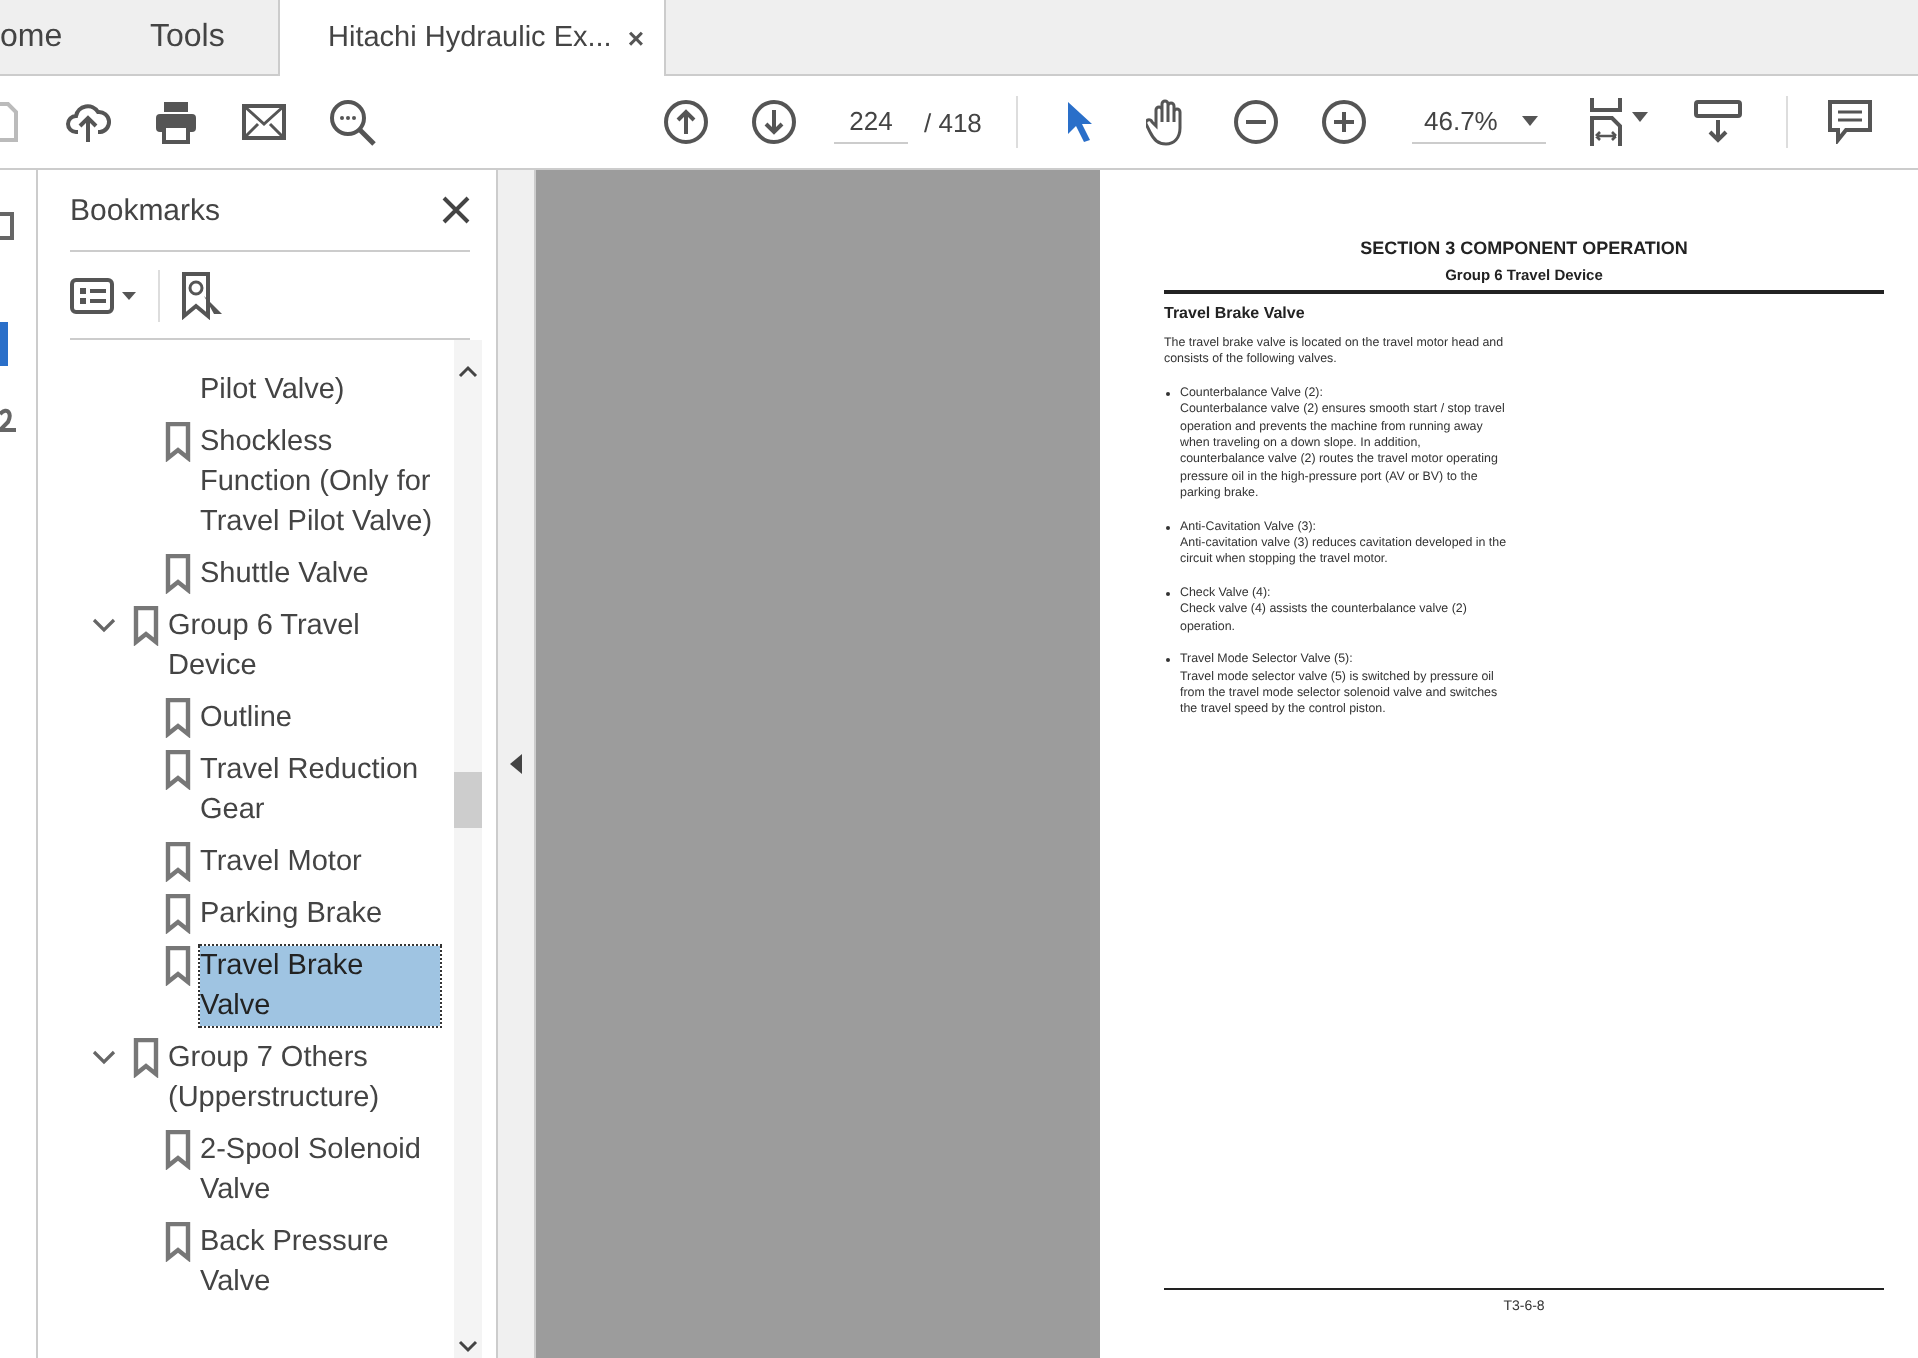 The image size is (1918, 1358). Describe the element at coordinates (320, 574) in the screenshot. I see `bookmark-item: Shuttle Valve` at that location.